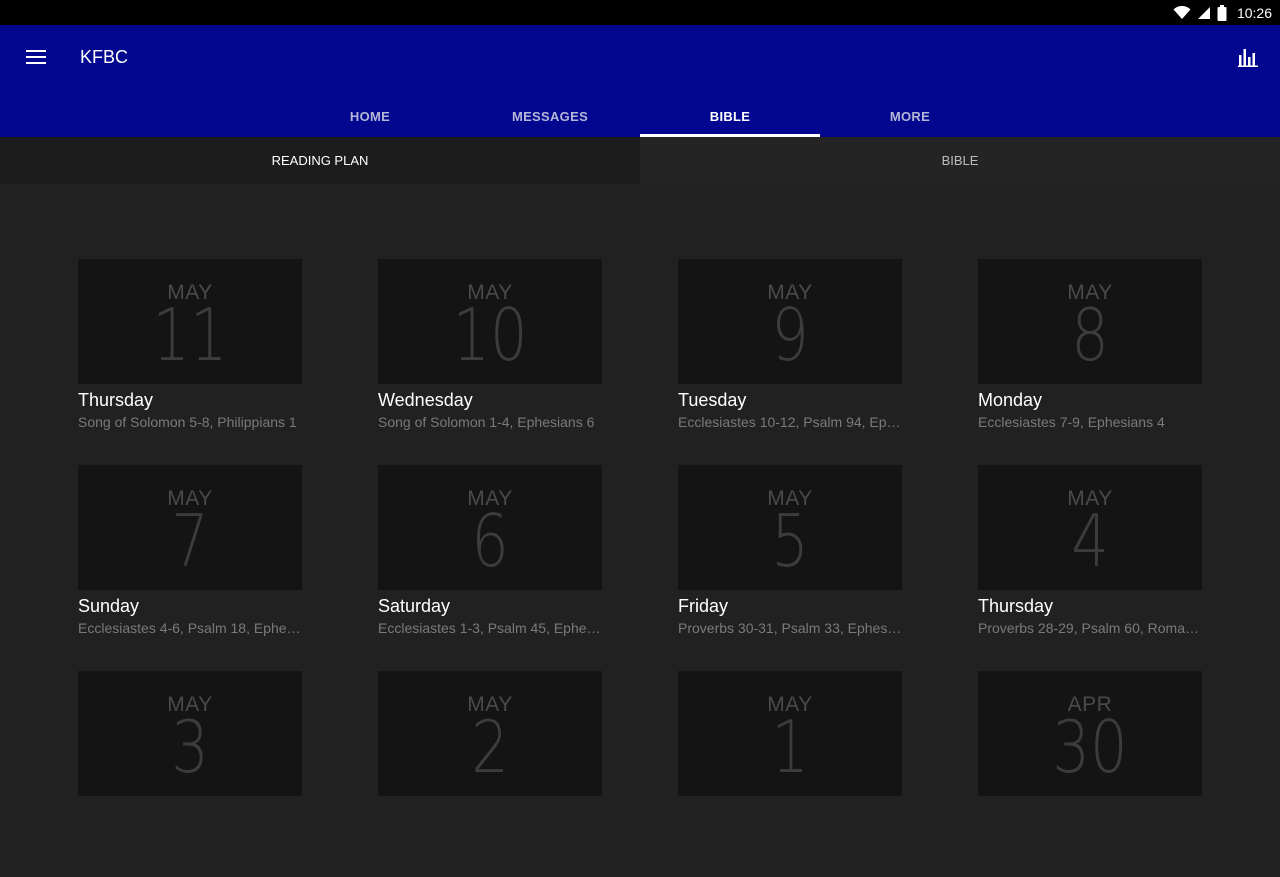 This screenshot has height=877, width=1280. I want to click on weekday: Friday, so click(703, 606).